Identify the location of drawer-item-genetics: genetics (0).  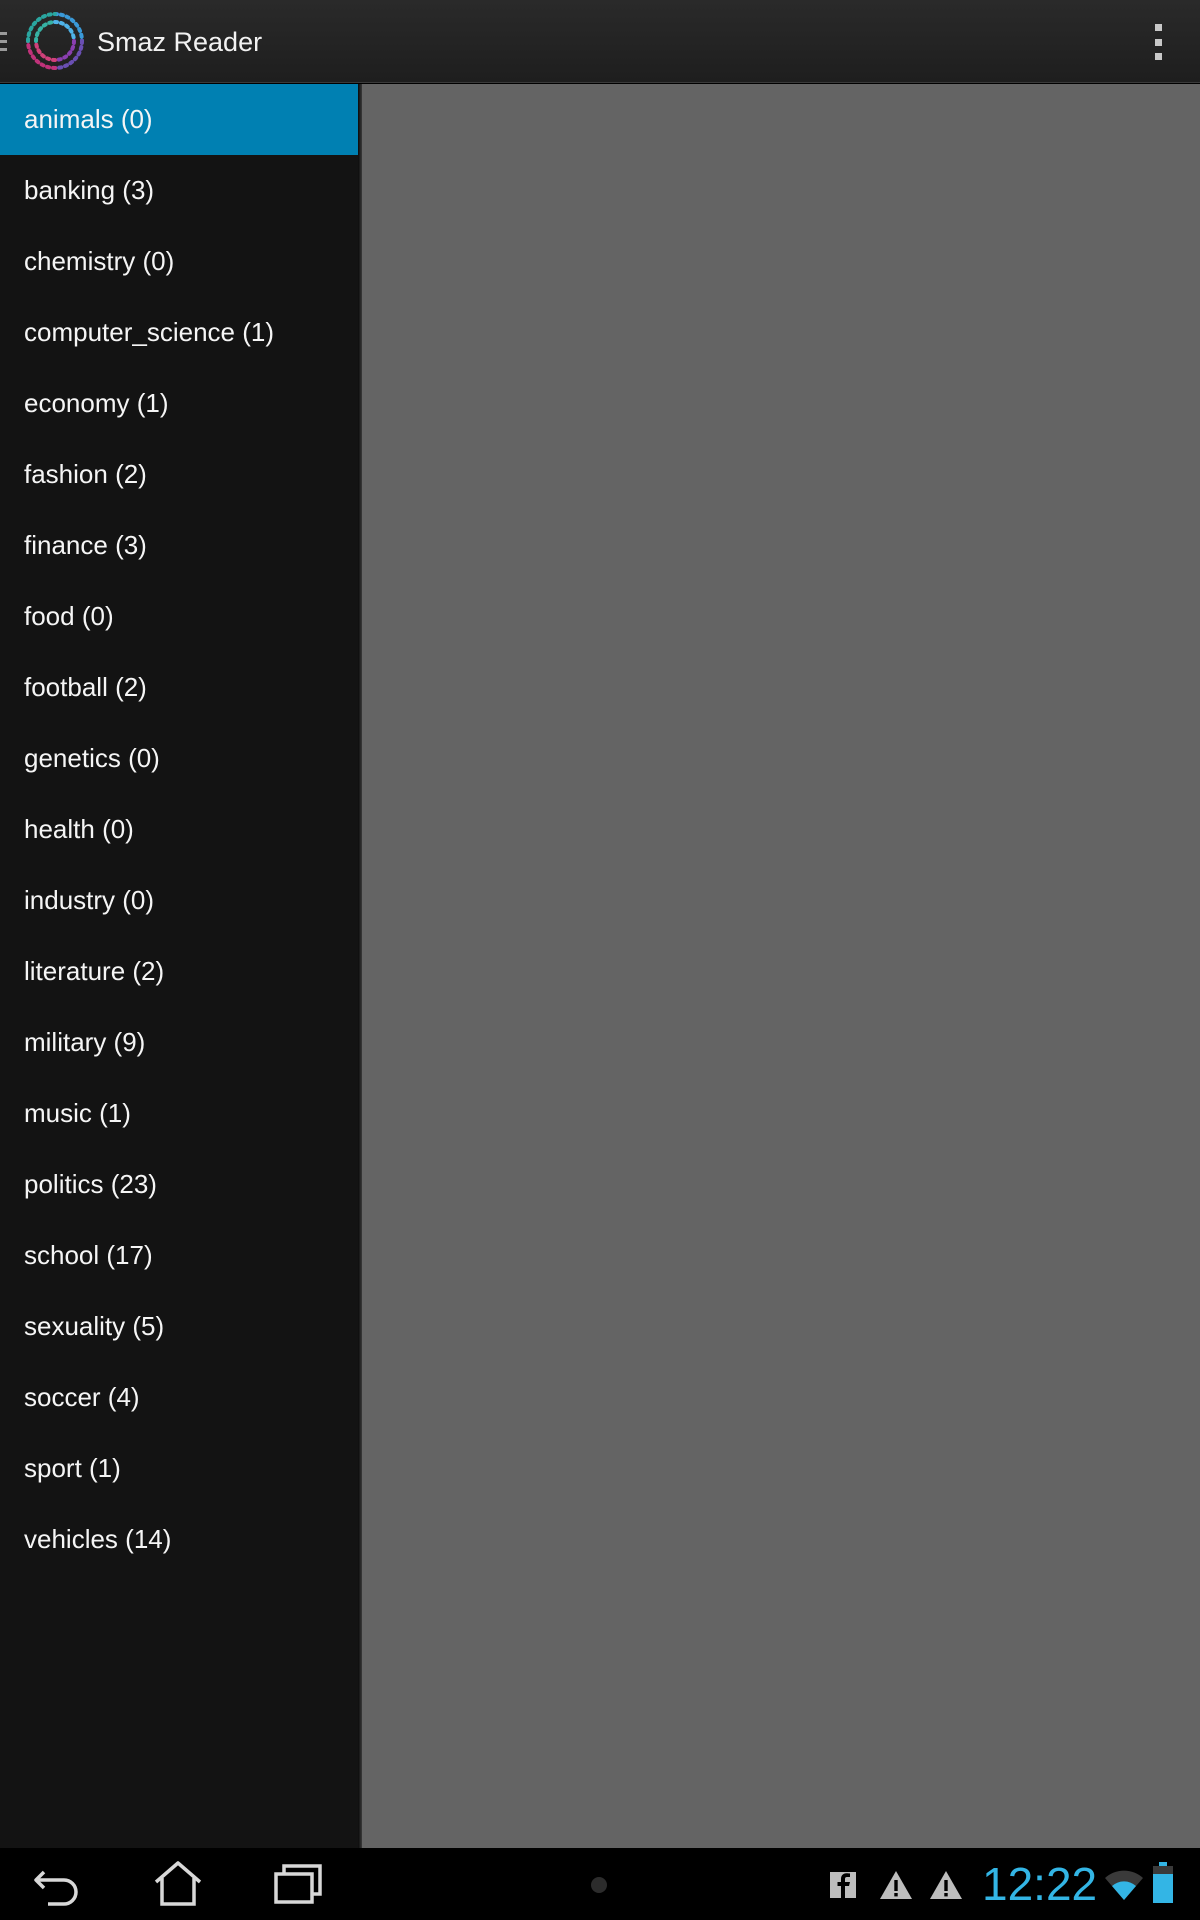
(180, 758).